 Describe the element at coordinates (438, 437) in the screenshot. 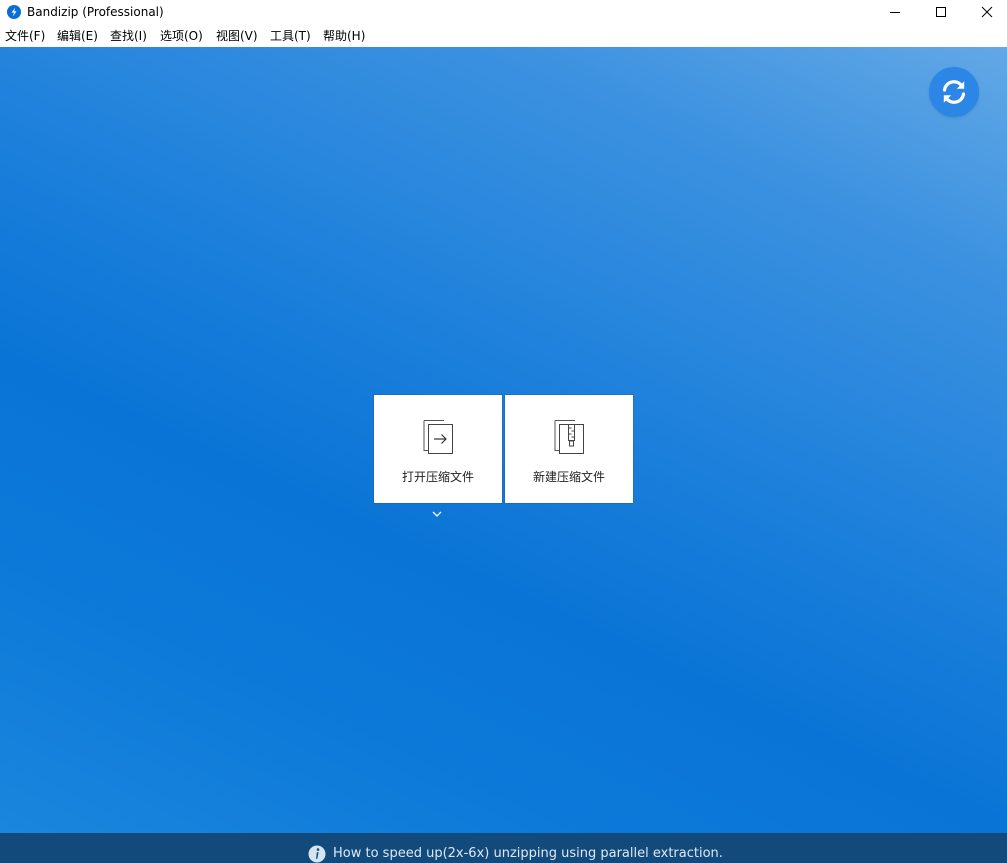

I see `open-archive-icon` at that location.